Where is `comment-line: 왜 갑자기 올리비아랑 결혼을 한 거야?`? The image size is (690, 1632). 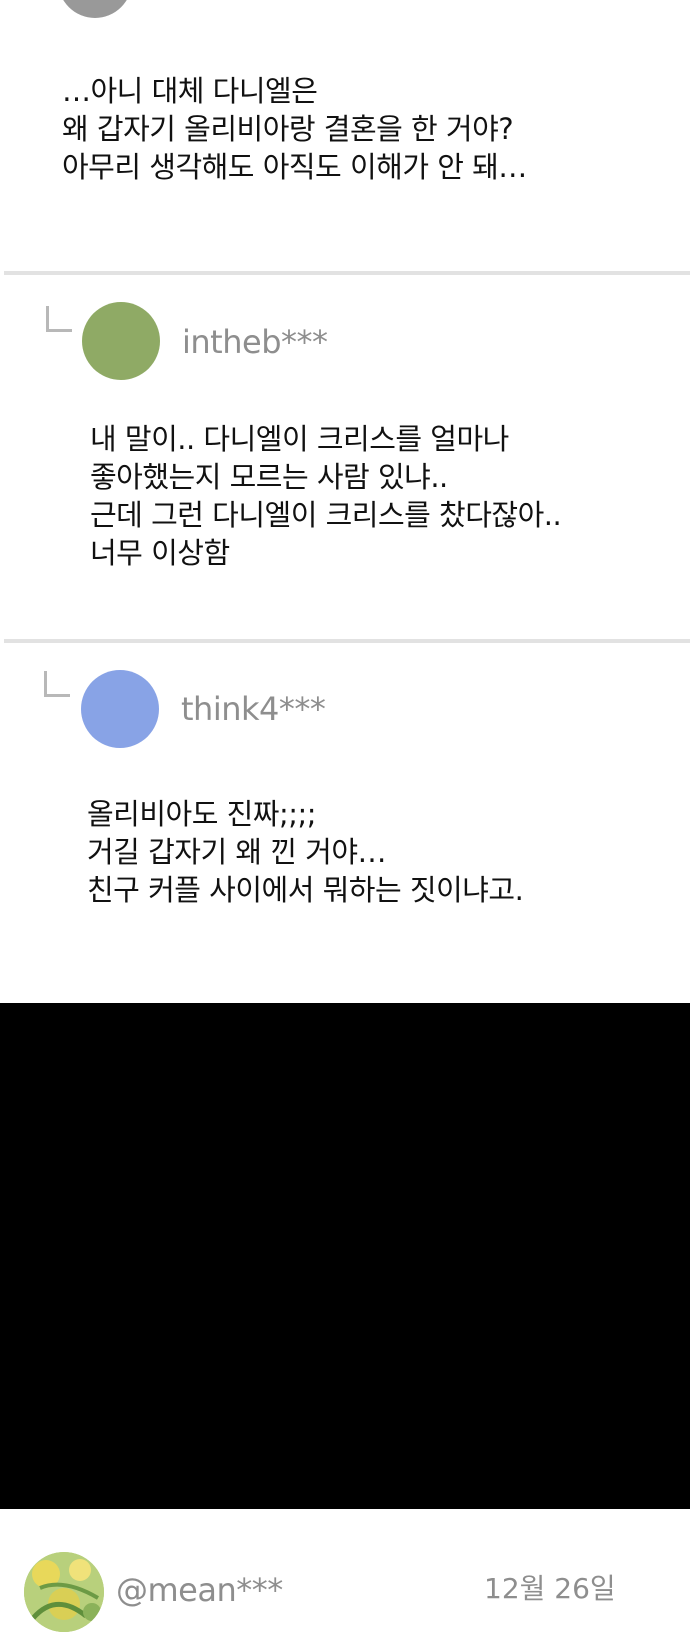
comment-line: 왜 갑자기 올리비아랑 결혼을 한 거야? is located at coordinates (288, 129).